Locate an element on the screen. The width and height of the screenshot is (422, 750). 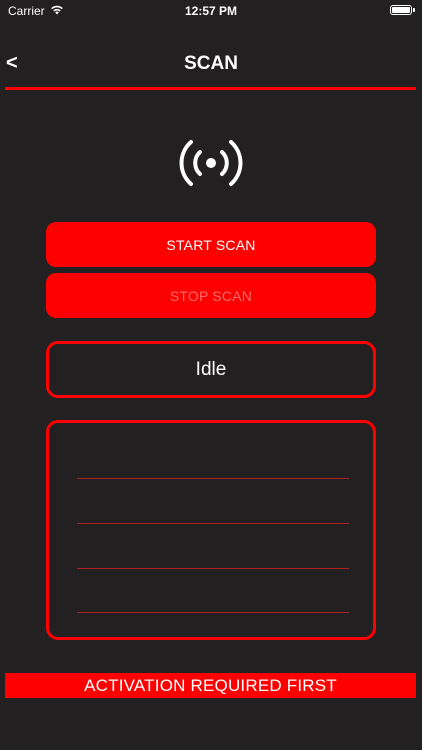
nav-divider is located at coordinates (210, 88).